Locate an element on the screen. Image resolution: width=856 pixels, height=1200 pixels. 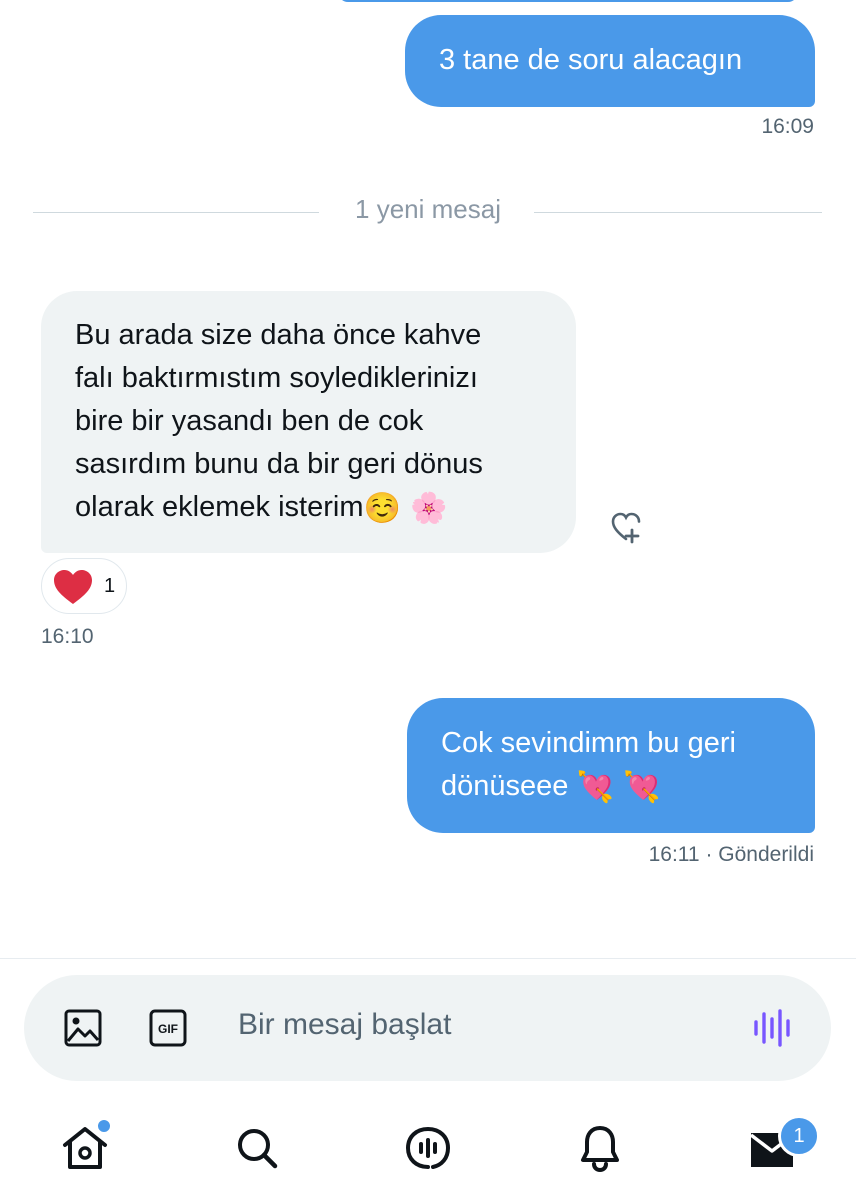
reaction-count: 1 is located at coordinates (110, 586).